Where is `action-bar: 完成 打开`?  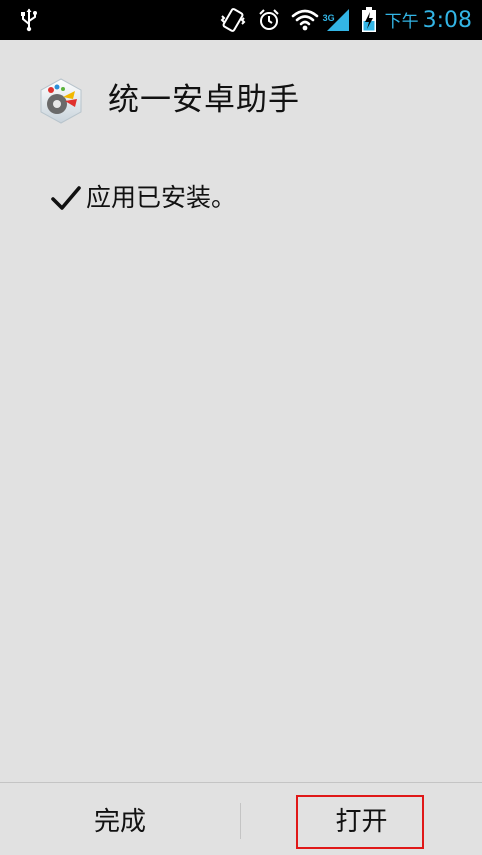 action-bar: 完成 打开 is located at coordinates (241, 818).